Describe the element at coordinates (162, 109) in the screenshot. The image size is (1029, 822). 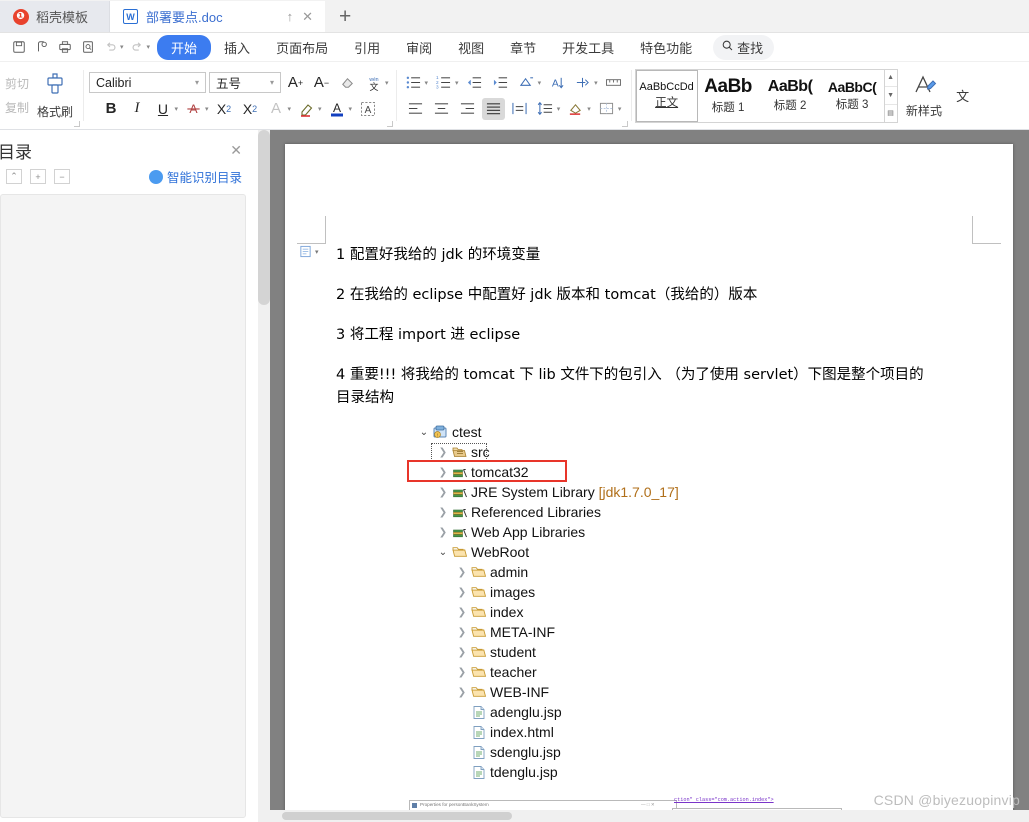
I see `underline-button: U` at that location.